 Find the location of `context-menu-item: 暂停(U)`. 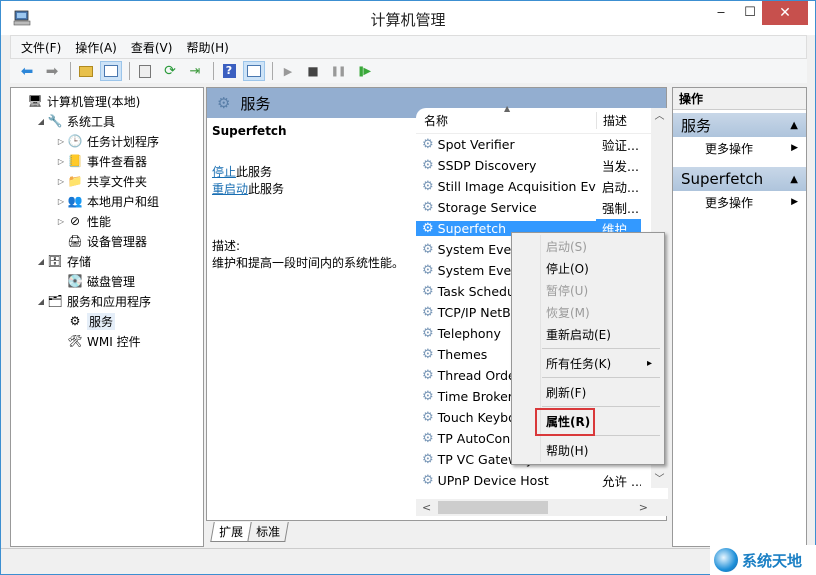

context-menu-item: 暂停(U) is located at coordinates (588, 290).